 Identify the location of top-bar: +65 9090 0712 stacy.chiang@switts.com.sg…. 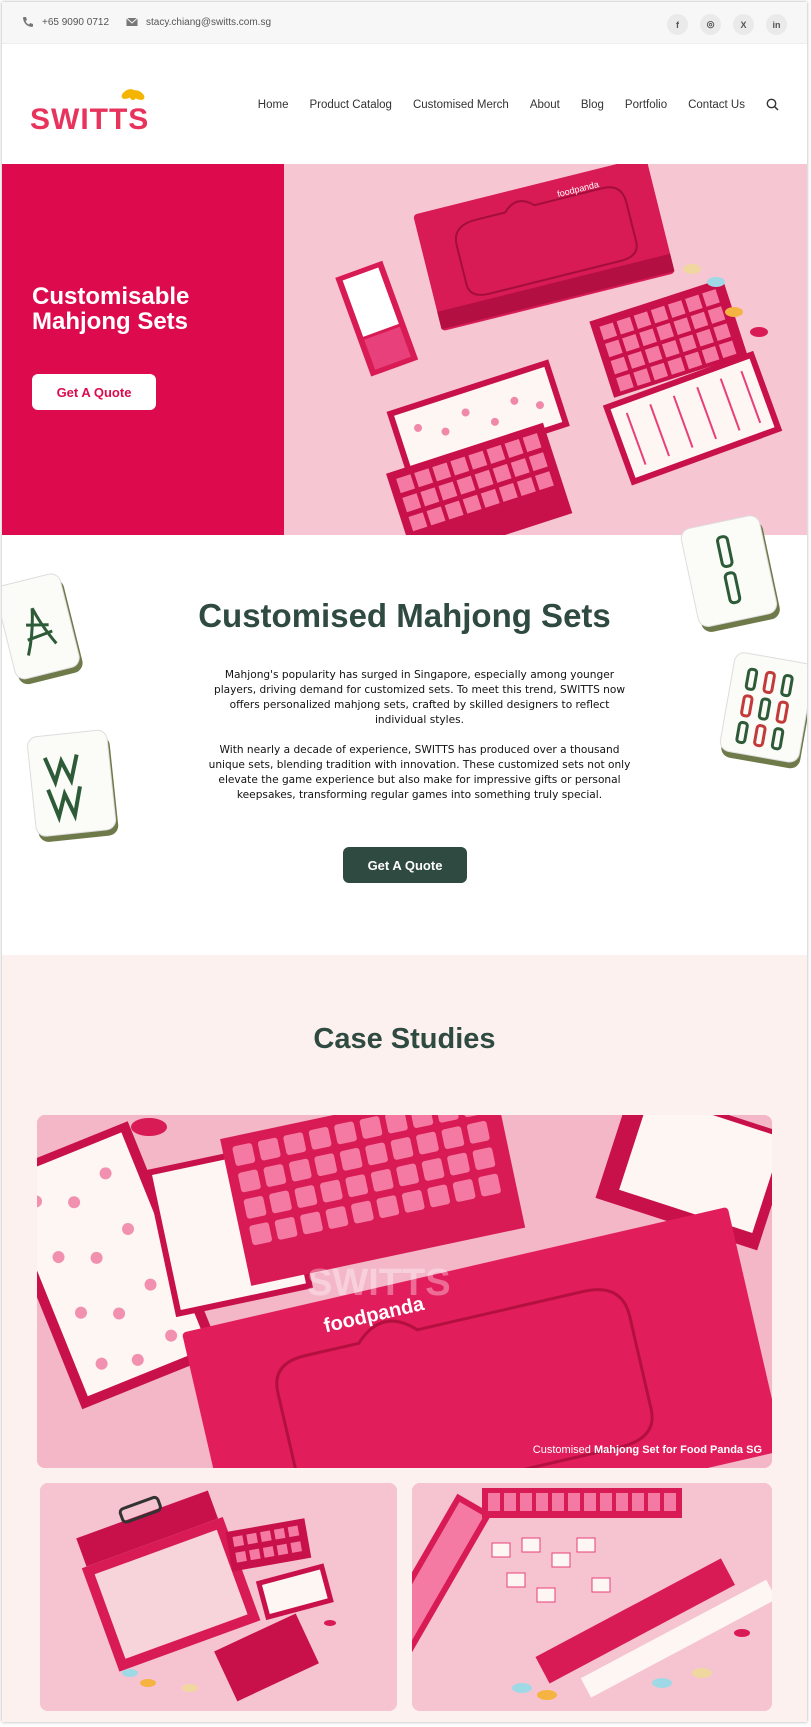
(404, 23).